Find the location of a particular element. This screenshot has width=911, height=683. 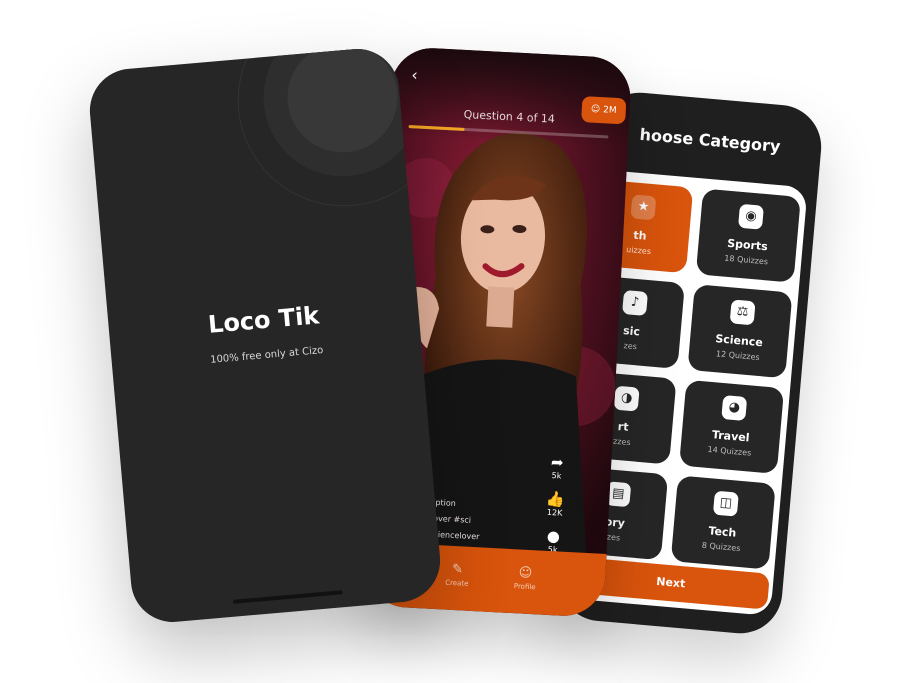

tab-profile: ☺ Profile is located at coordinates (525, 578).